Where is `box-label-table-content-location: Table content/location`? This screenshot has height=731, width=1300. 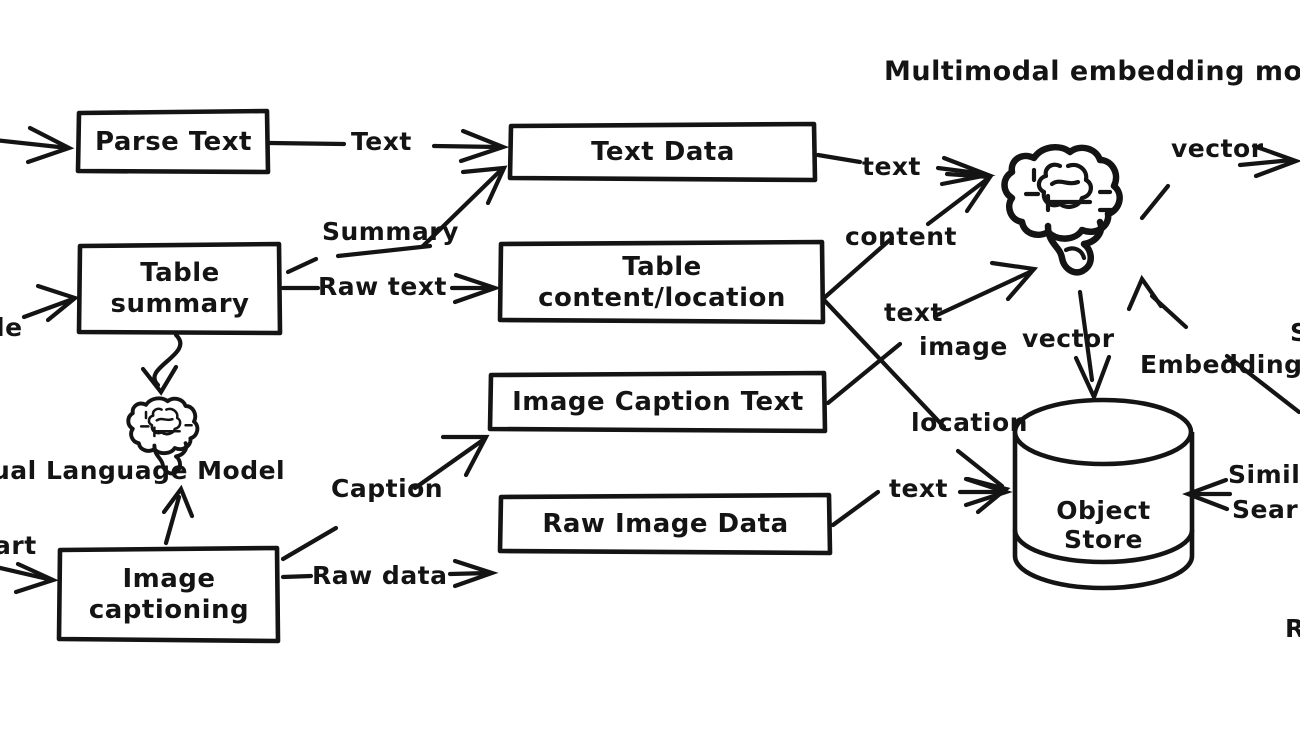 box-label-table-content-location: Table content/location is located at coordinates (662, 282).